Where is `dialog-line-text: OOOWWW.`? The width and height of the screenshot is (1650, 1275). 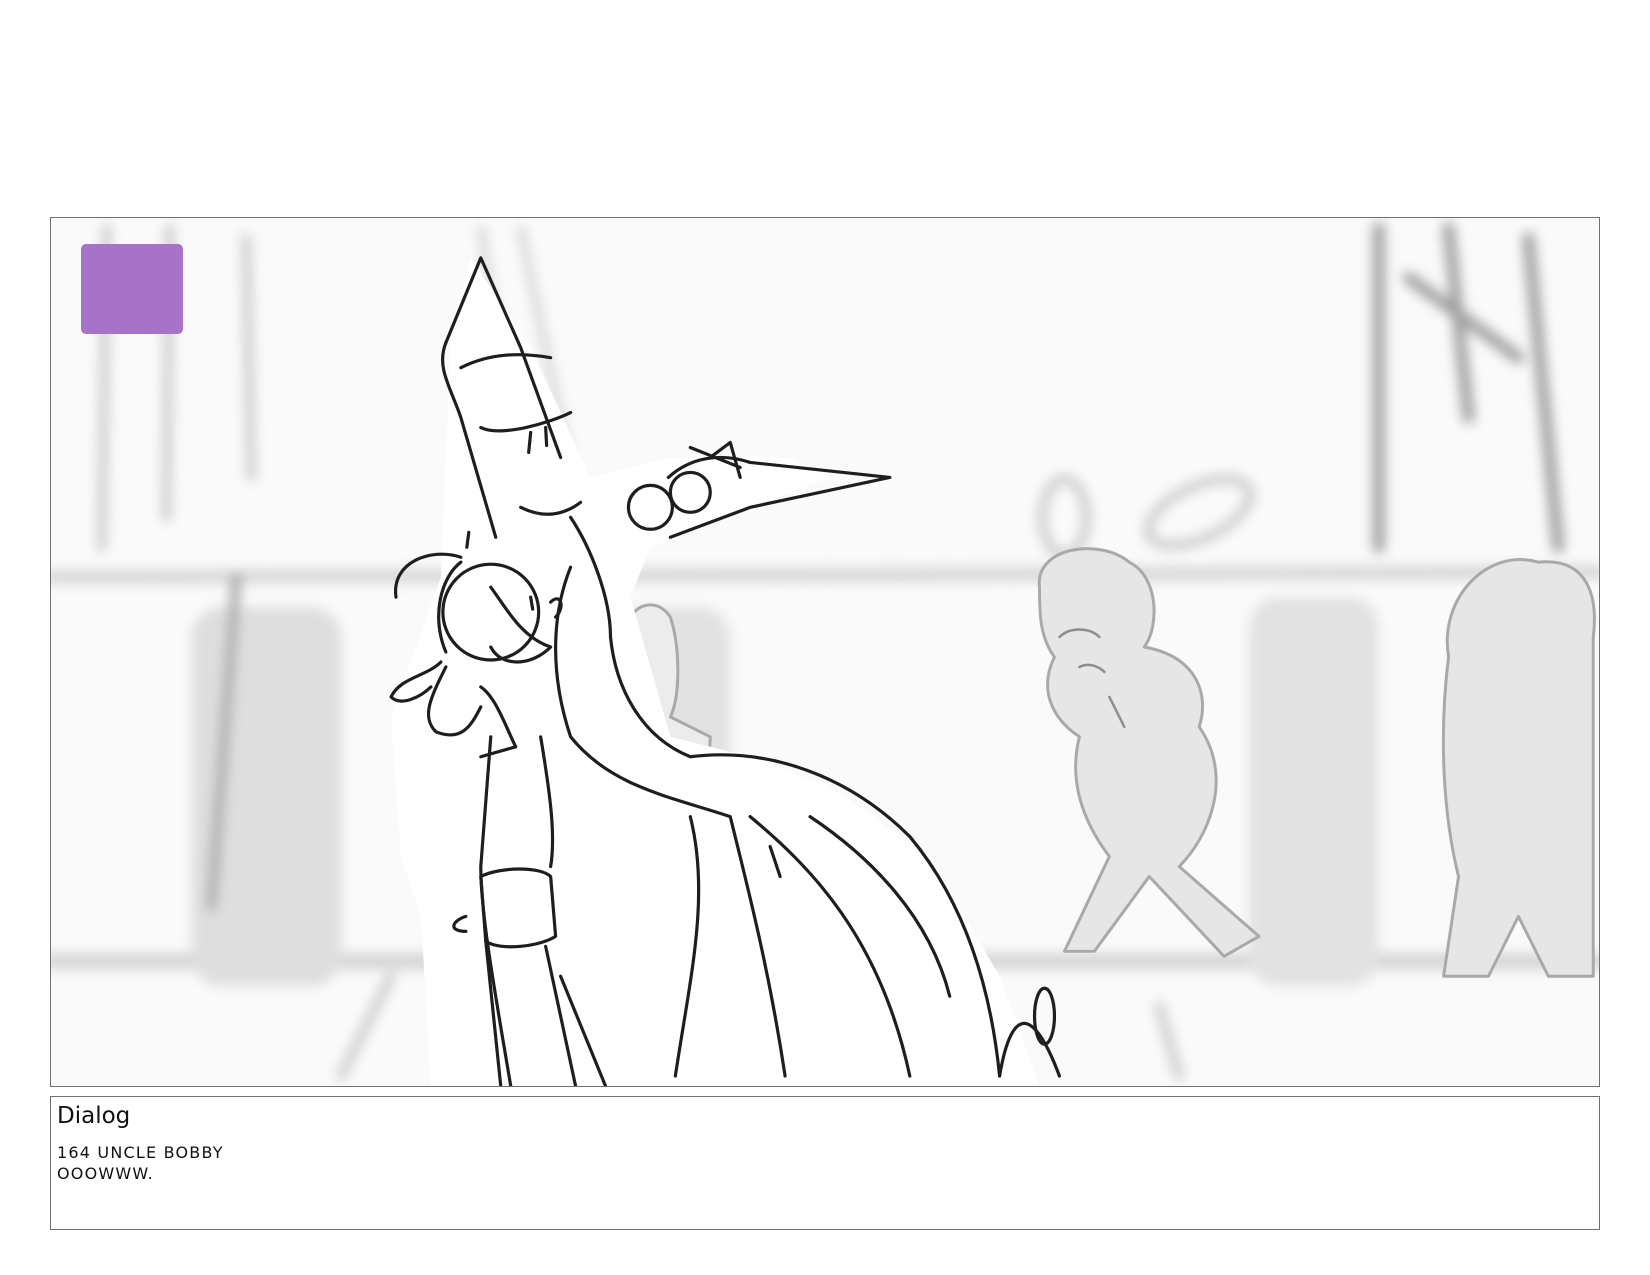
dialog-line-text: OOOWWW. is located at coordinates (105, 1173).